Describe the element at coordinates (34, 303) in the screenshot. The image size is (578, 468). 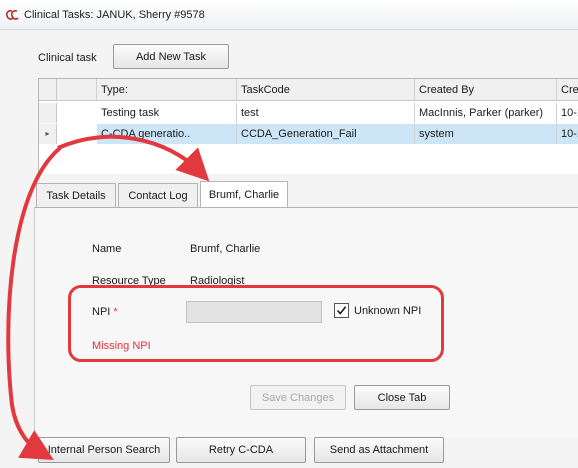
I see `arrow-to-search` at that location.